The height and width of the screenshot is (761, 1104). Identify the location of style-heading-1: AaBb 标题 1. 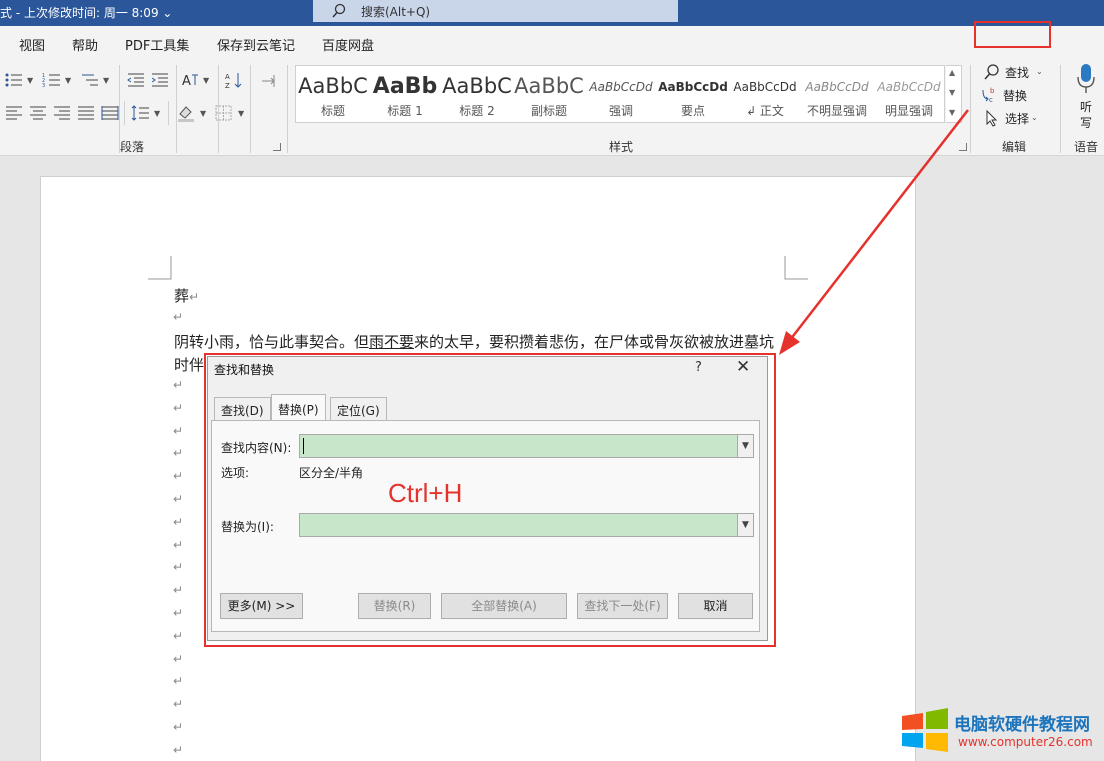
(405, 94).